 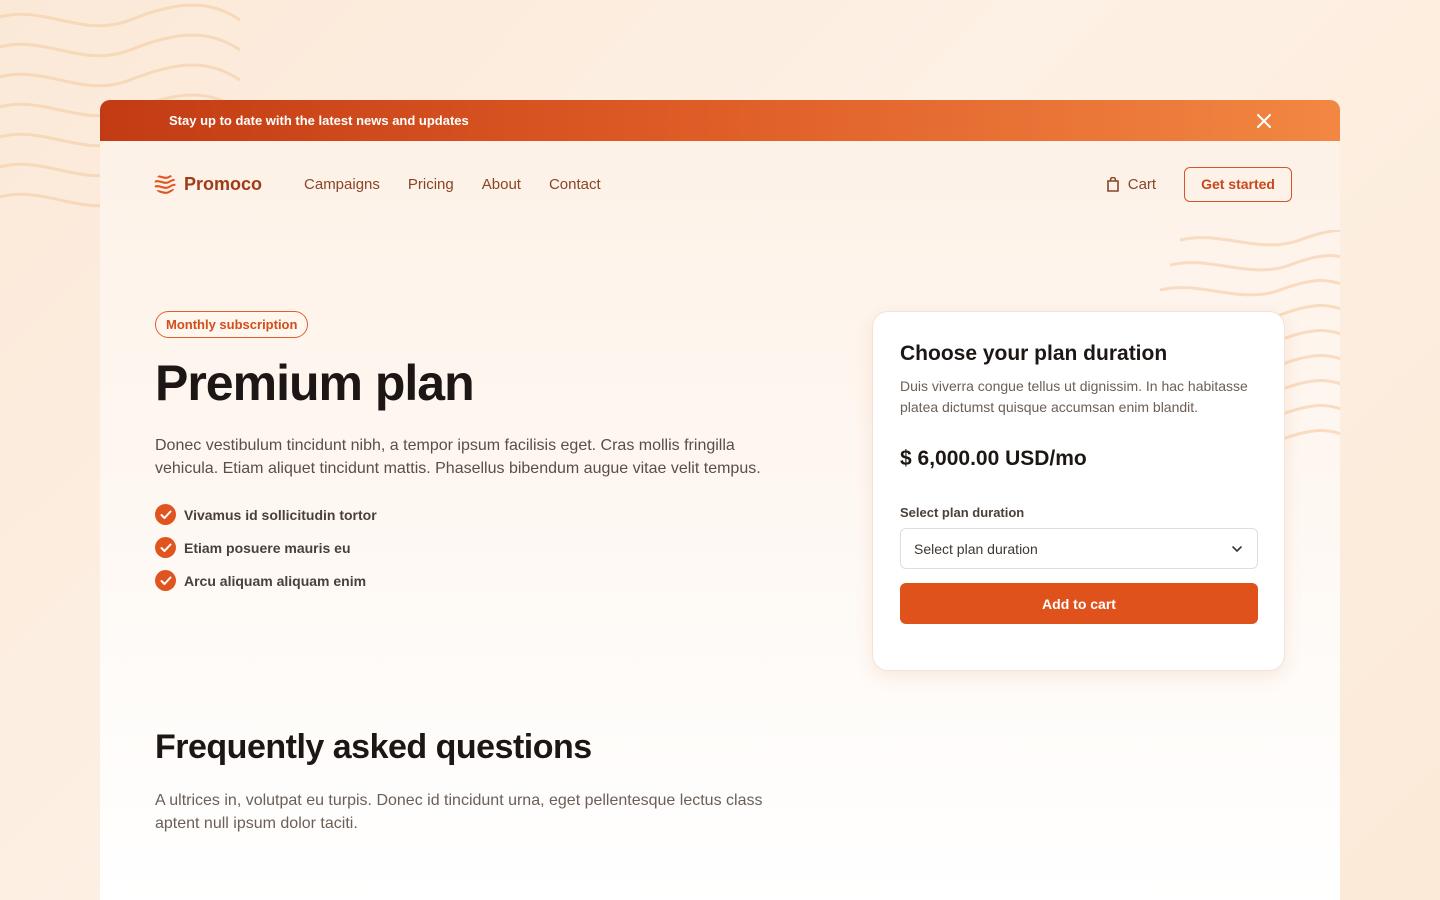 I want to click on subscription-badge: Monthly subscription, so click(x=232, y=324).